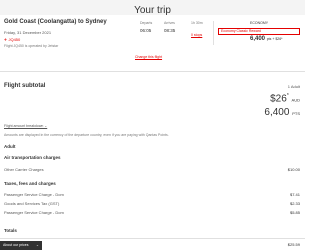 Image resolution: width=320 pixels, height=250 pixels. What do you see at coordinates (170, 30) in the screenshot?
I see `arrives-time: 08:35` at bounding box center [170, 30].